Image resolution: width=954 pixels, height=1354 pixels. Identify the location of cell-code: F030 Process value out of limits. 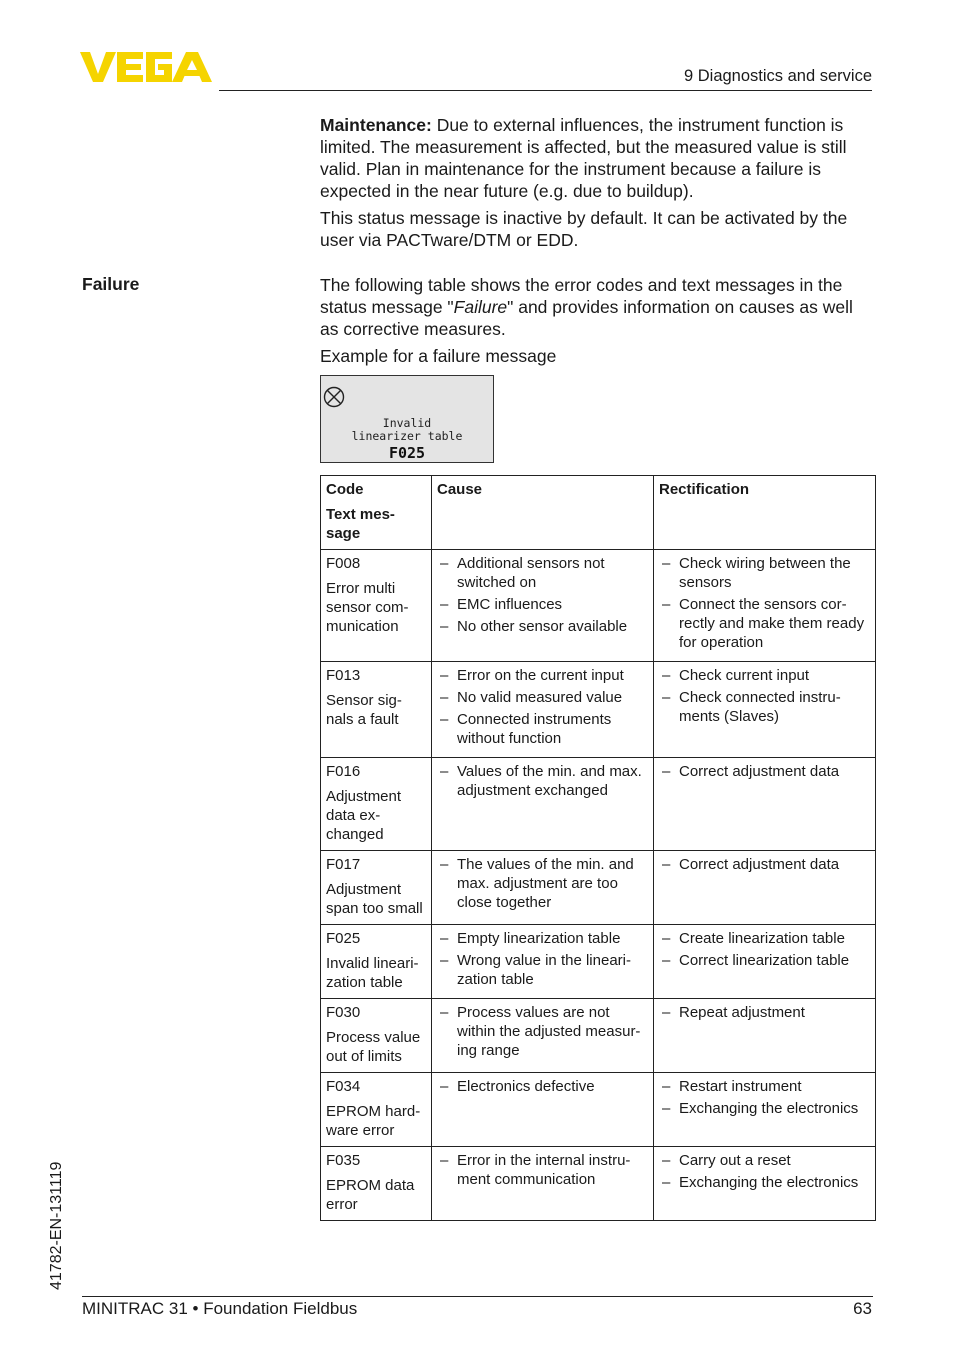
(376, 1035).